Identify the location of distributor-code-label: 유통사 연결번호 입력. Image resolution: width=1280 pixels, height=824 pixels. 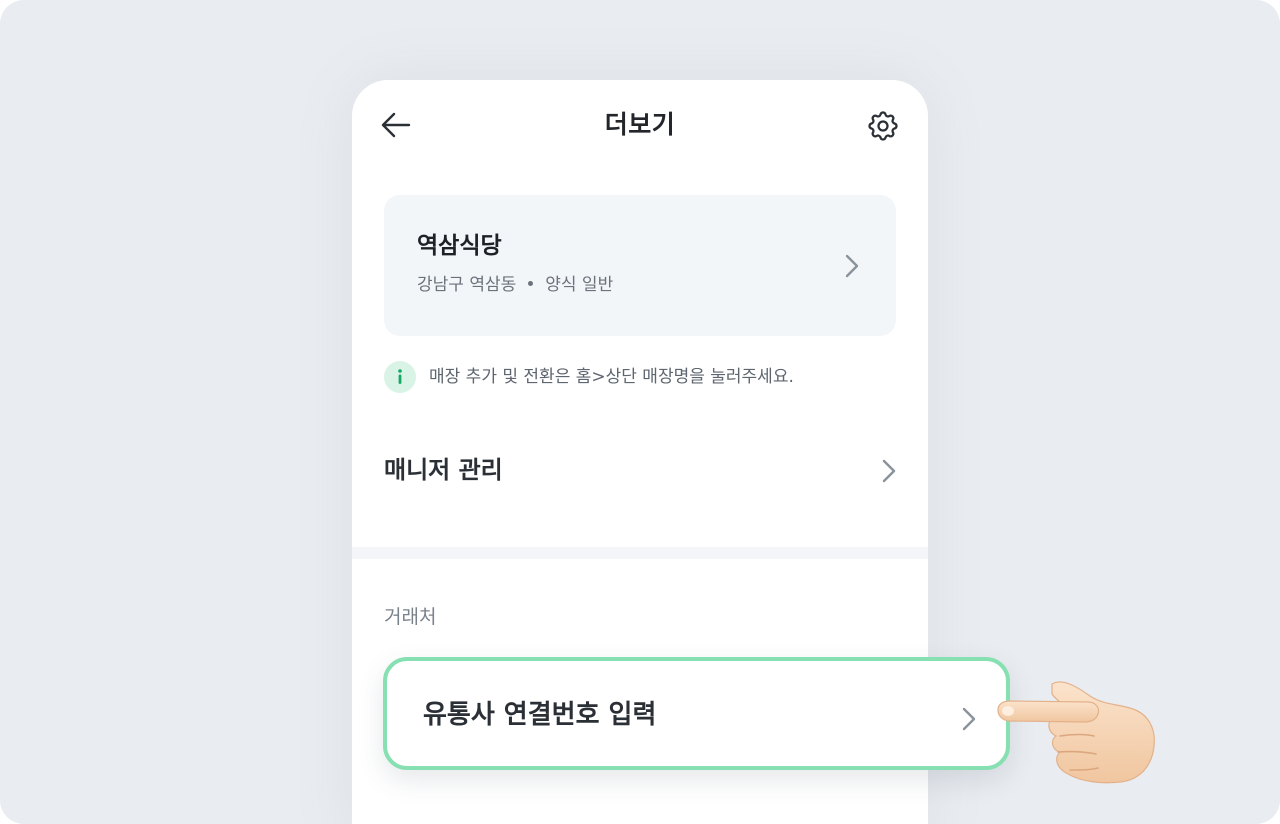
(540, 715).